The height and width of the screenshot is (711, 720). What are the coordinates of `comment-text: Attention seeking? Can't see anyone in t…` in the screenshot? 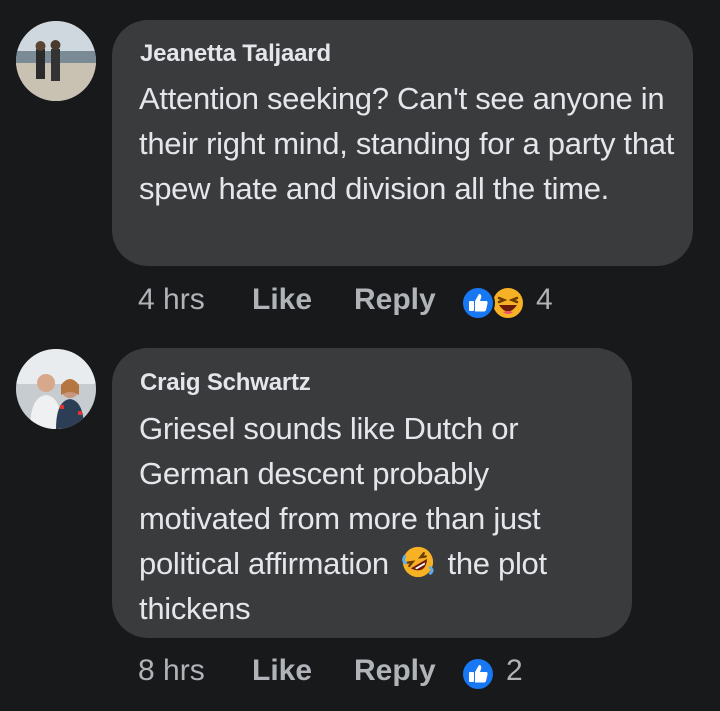 It's located at (407, 143).